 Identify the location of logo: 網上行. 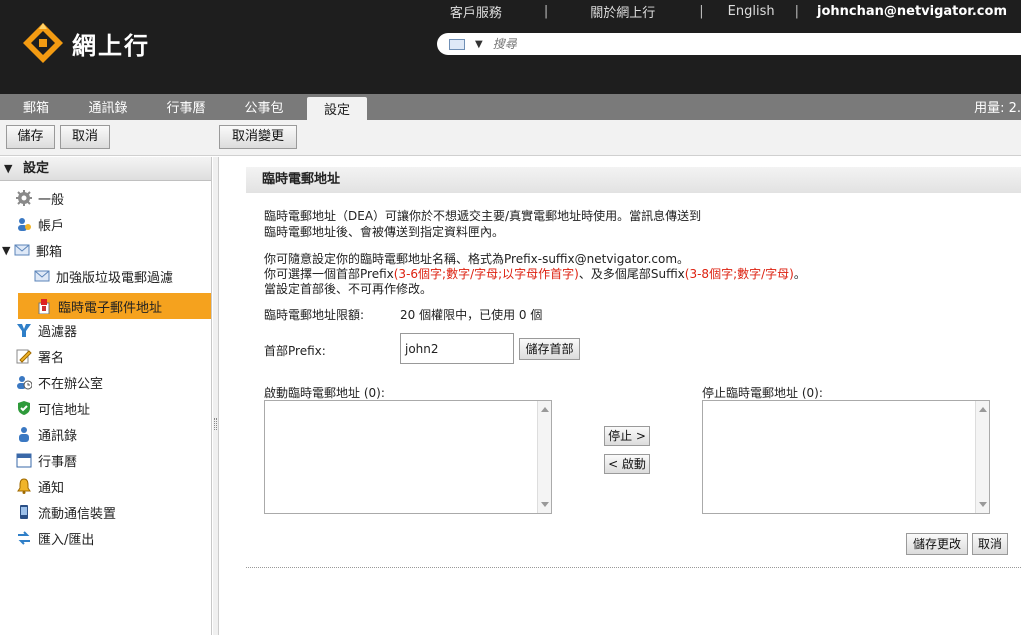
(86, 43).